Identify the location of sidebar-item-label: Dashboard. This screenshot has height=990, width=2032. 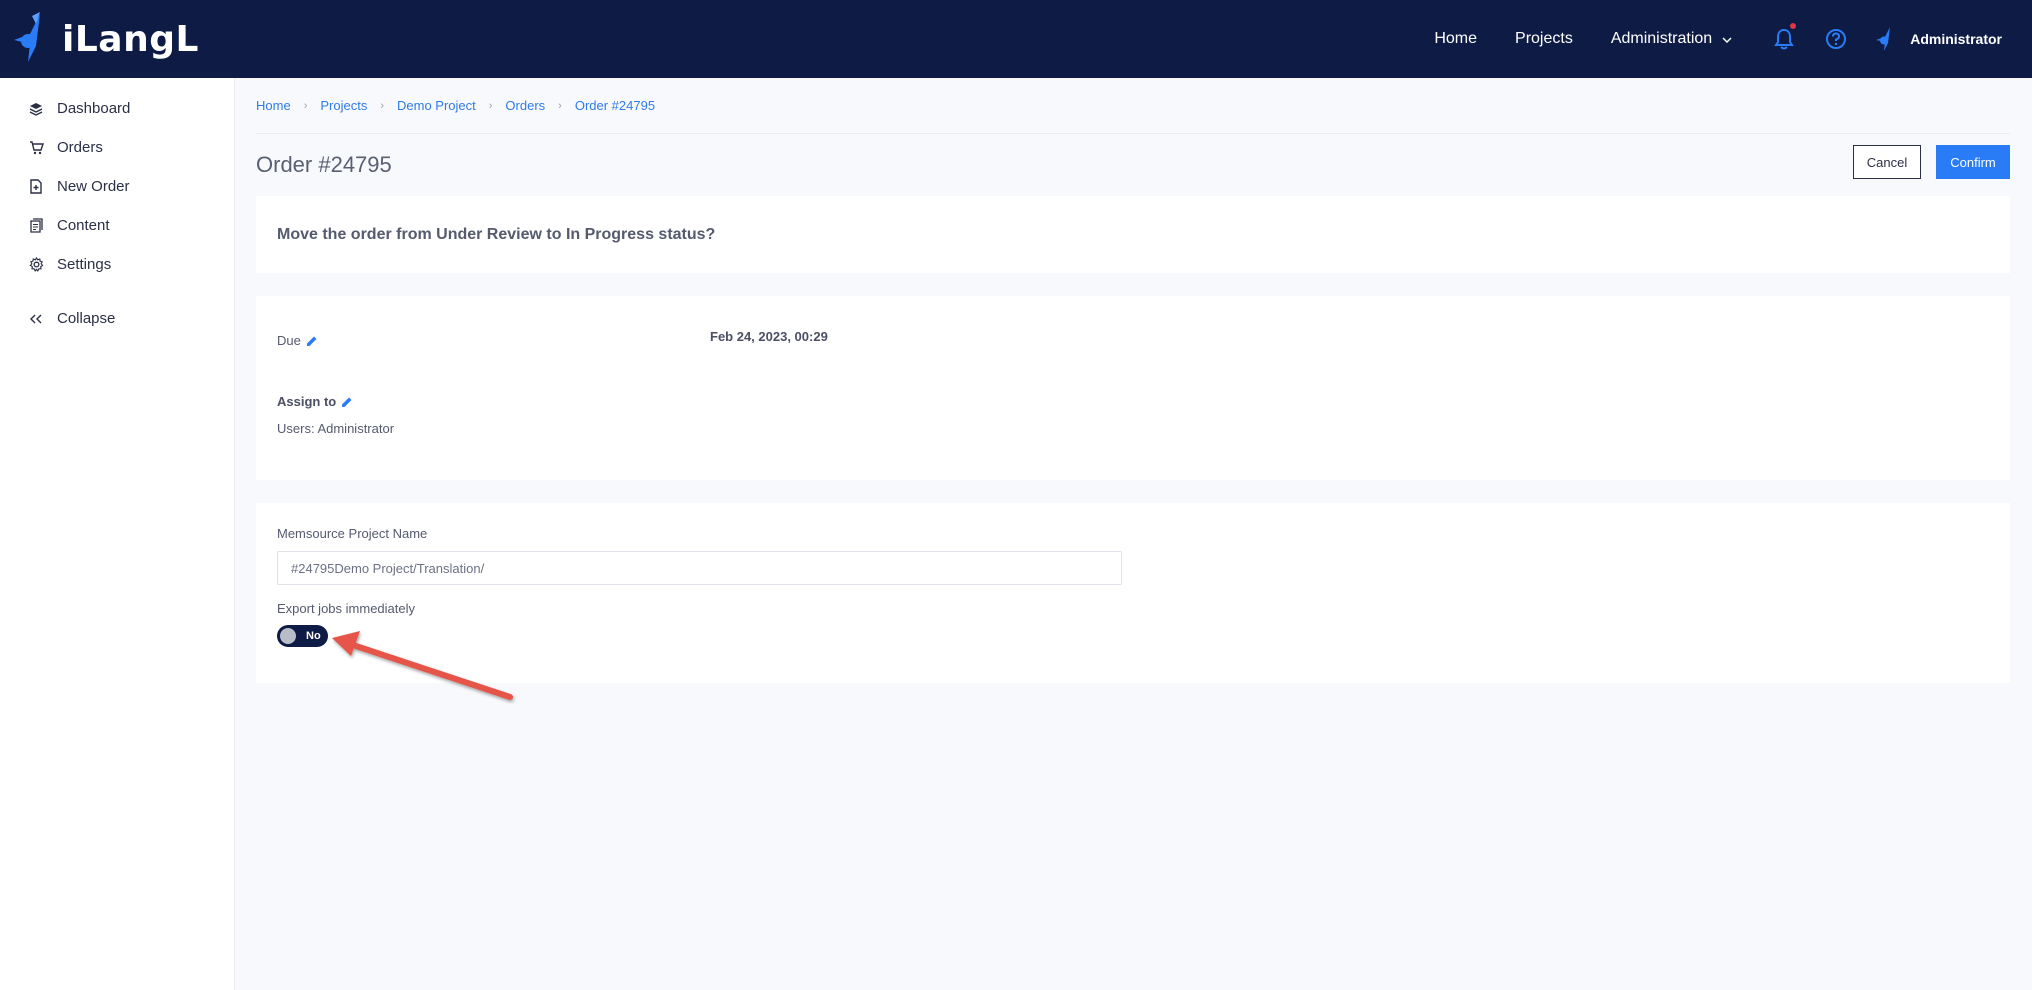
(94, 108).